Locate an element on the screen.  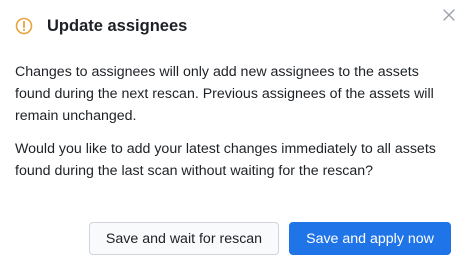
dialog-header: Update assignees is located at coordinates (101, 26).